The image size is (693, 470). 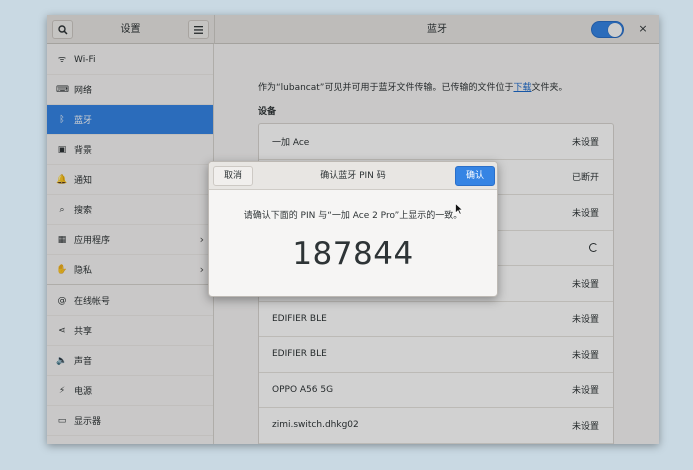 I want to click on mouse-cursor-icon, so click(x=459, y=209).